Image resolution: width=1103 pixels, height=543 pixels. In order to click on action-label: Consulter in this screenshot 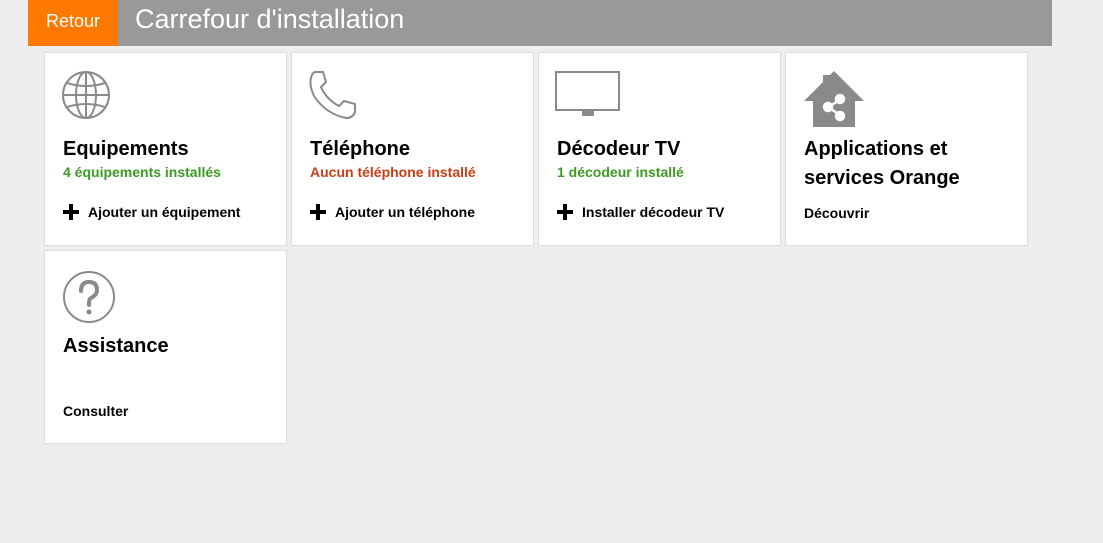, I will do `click(96, 411)`.